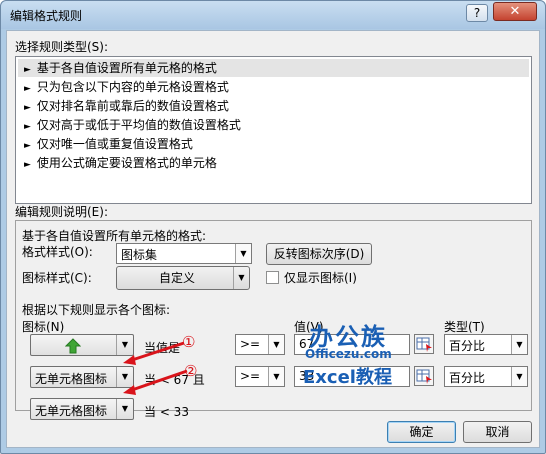 Image resolution: width=546 pixels, height=454 pixels. I want to click on help-button: ?, so click(477, 13).